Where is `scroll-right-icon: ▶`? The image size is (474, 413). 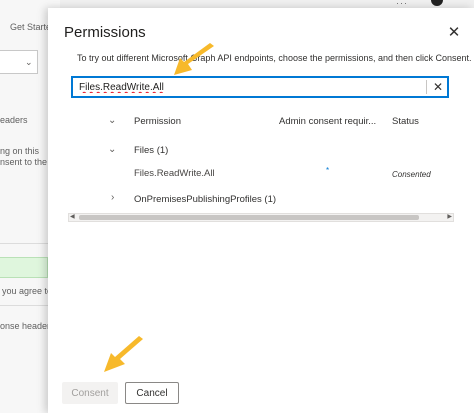
scroll-right-icon: ▶ is located at coordinates (449, 216).